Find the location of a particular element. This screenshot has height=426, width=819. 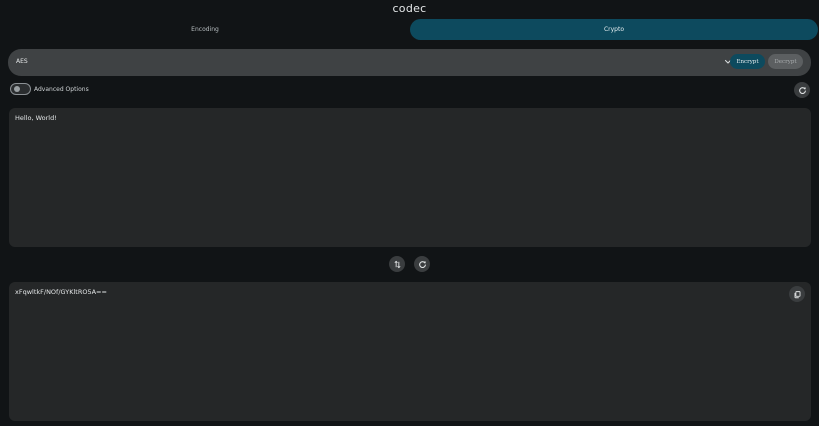

swap-vertical-icon is located at coordinates (397, 264).